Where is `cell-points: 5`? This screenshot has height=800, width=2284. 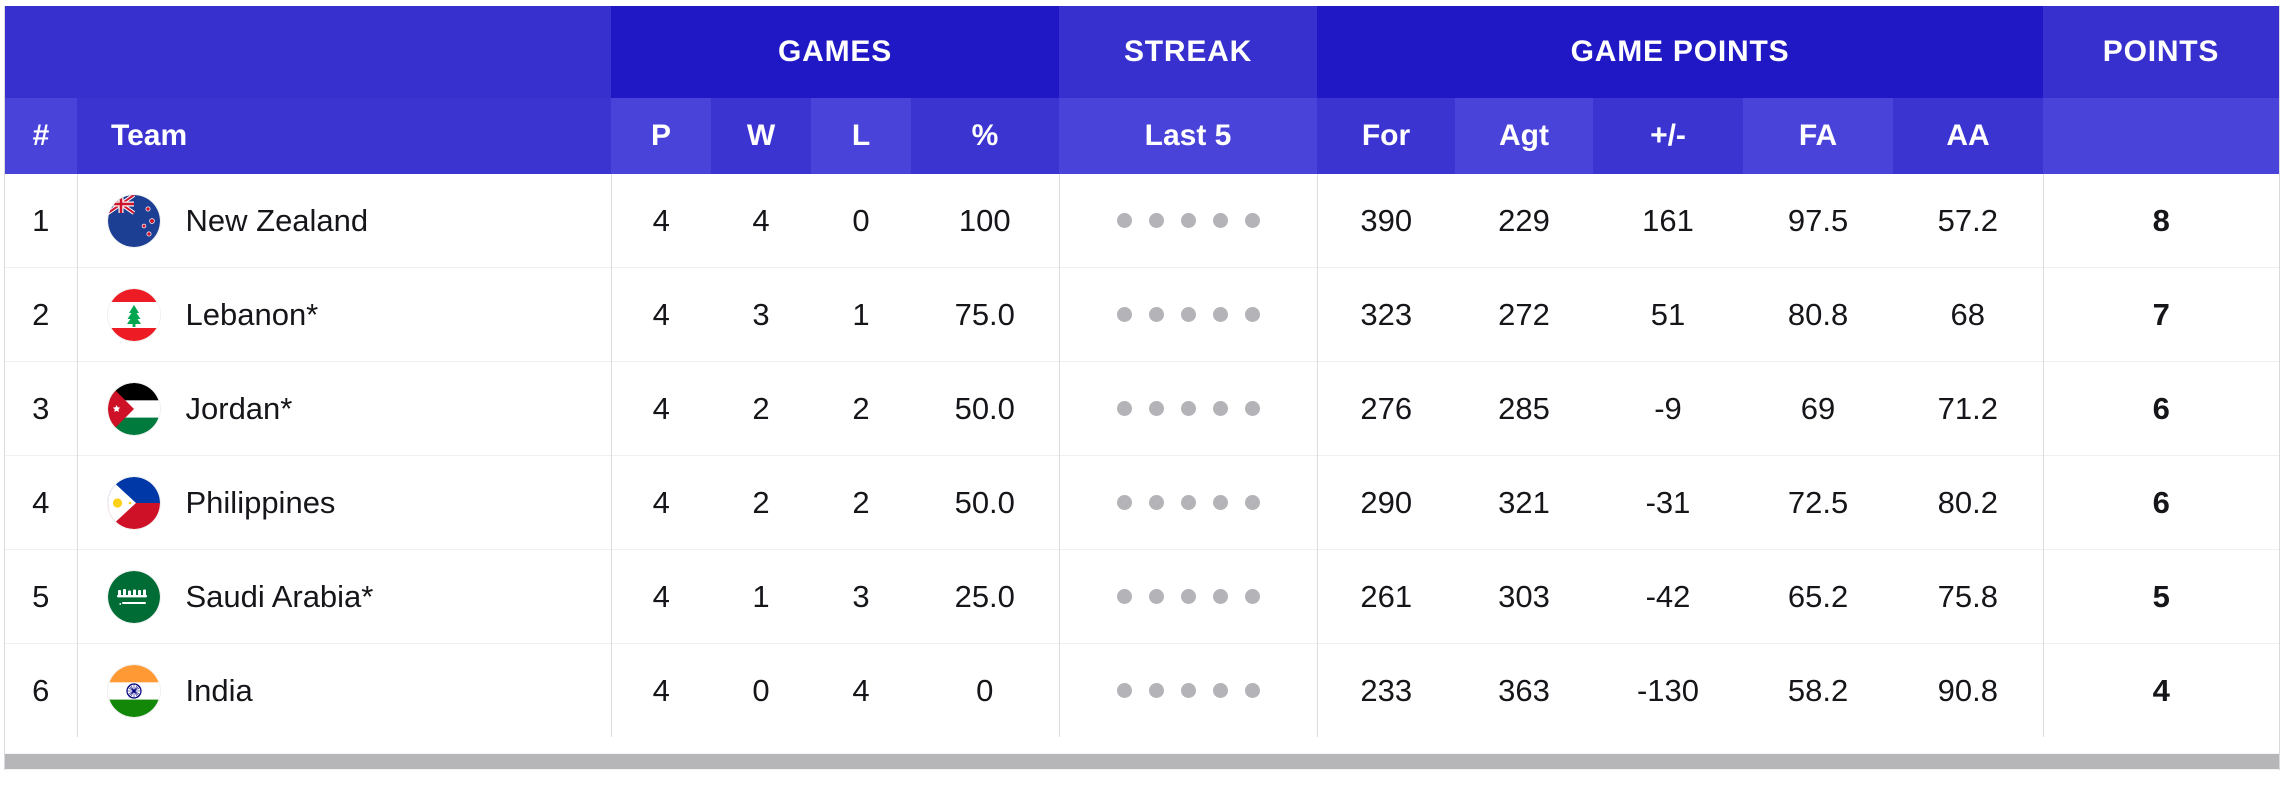 cell-points: 5 is located at coordinates (2160, 596).